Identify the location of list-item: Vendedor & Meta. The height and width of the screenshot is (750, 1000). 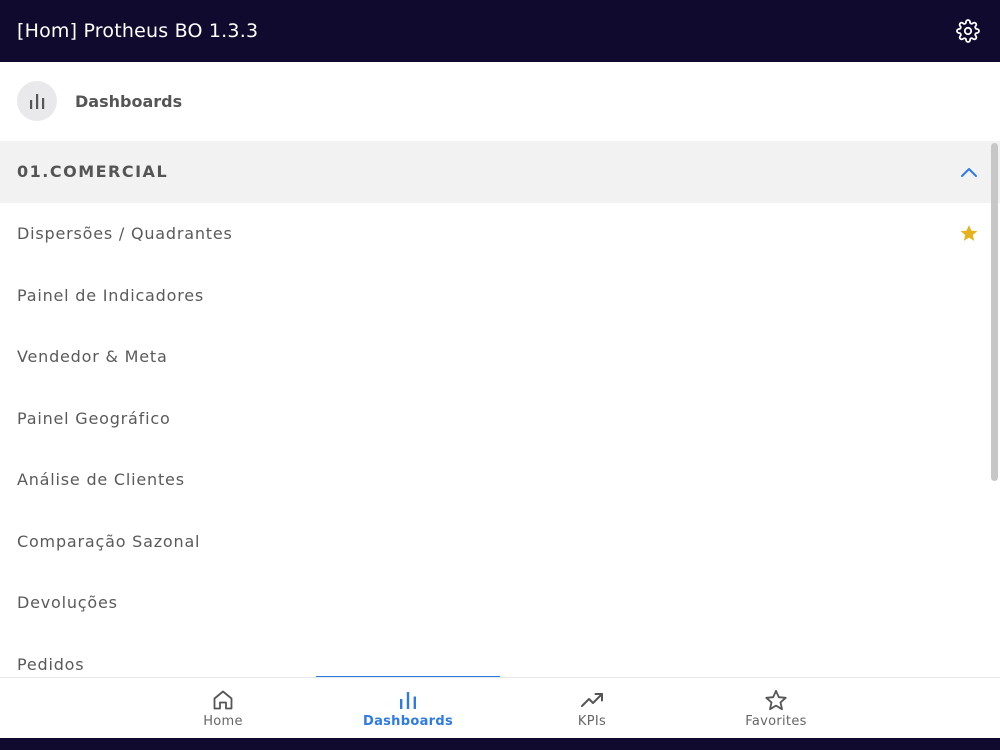
(495, 357).